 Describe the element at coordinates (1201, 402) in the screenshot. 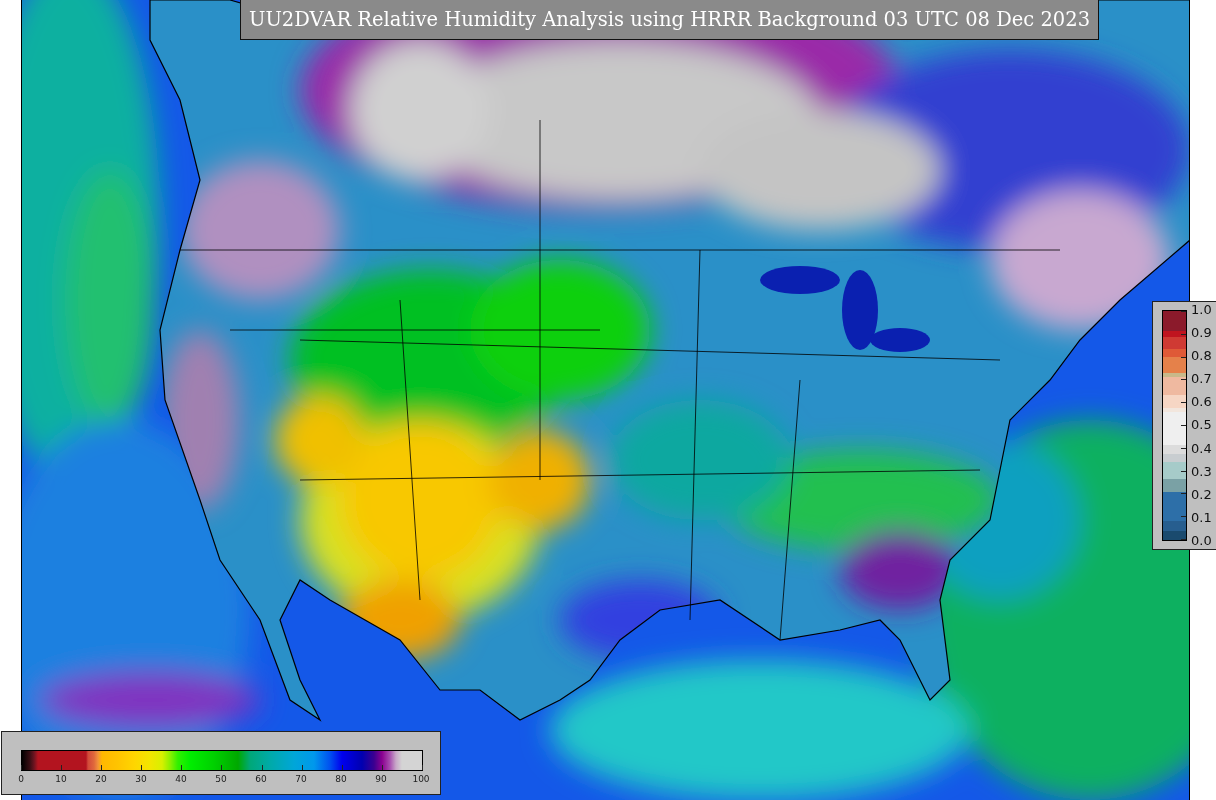

I see `scale-label: 0.6` at that location.